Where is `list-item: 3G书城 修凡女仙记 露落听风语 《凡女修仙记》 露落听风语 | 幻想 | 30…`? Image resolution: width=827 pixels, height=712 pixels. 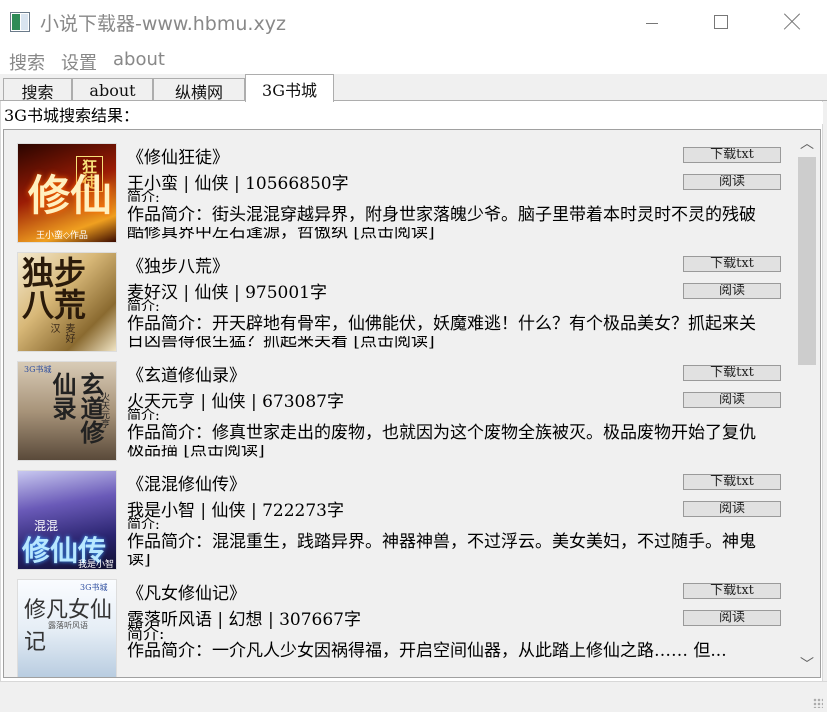
list-item: 3G书城 修凡女仙记 露落听风语 《凡女修仙记》 露落听风语 | 幻想 | 30… is located at coordinates (402, 628).